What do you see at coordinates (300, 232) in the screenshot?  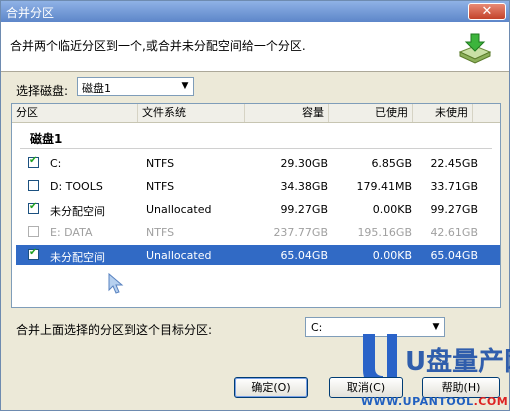 I see `partition-capacity: 237.77GB` at bounding box center [300, 232].